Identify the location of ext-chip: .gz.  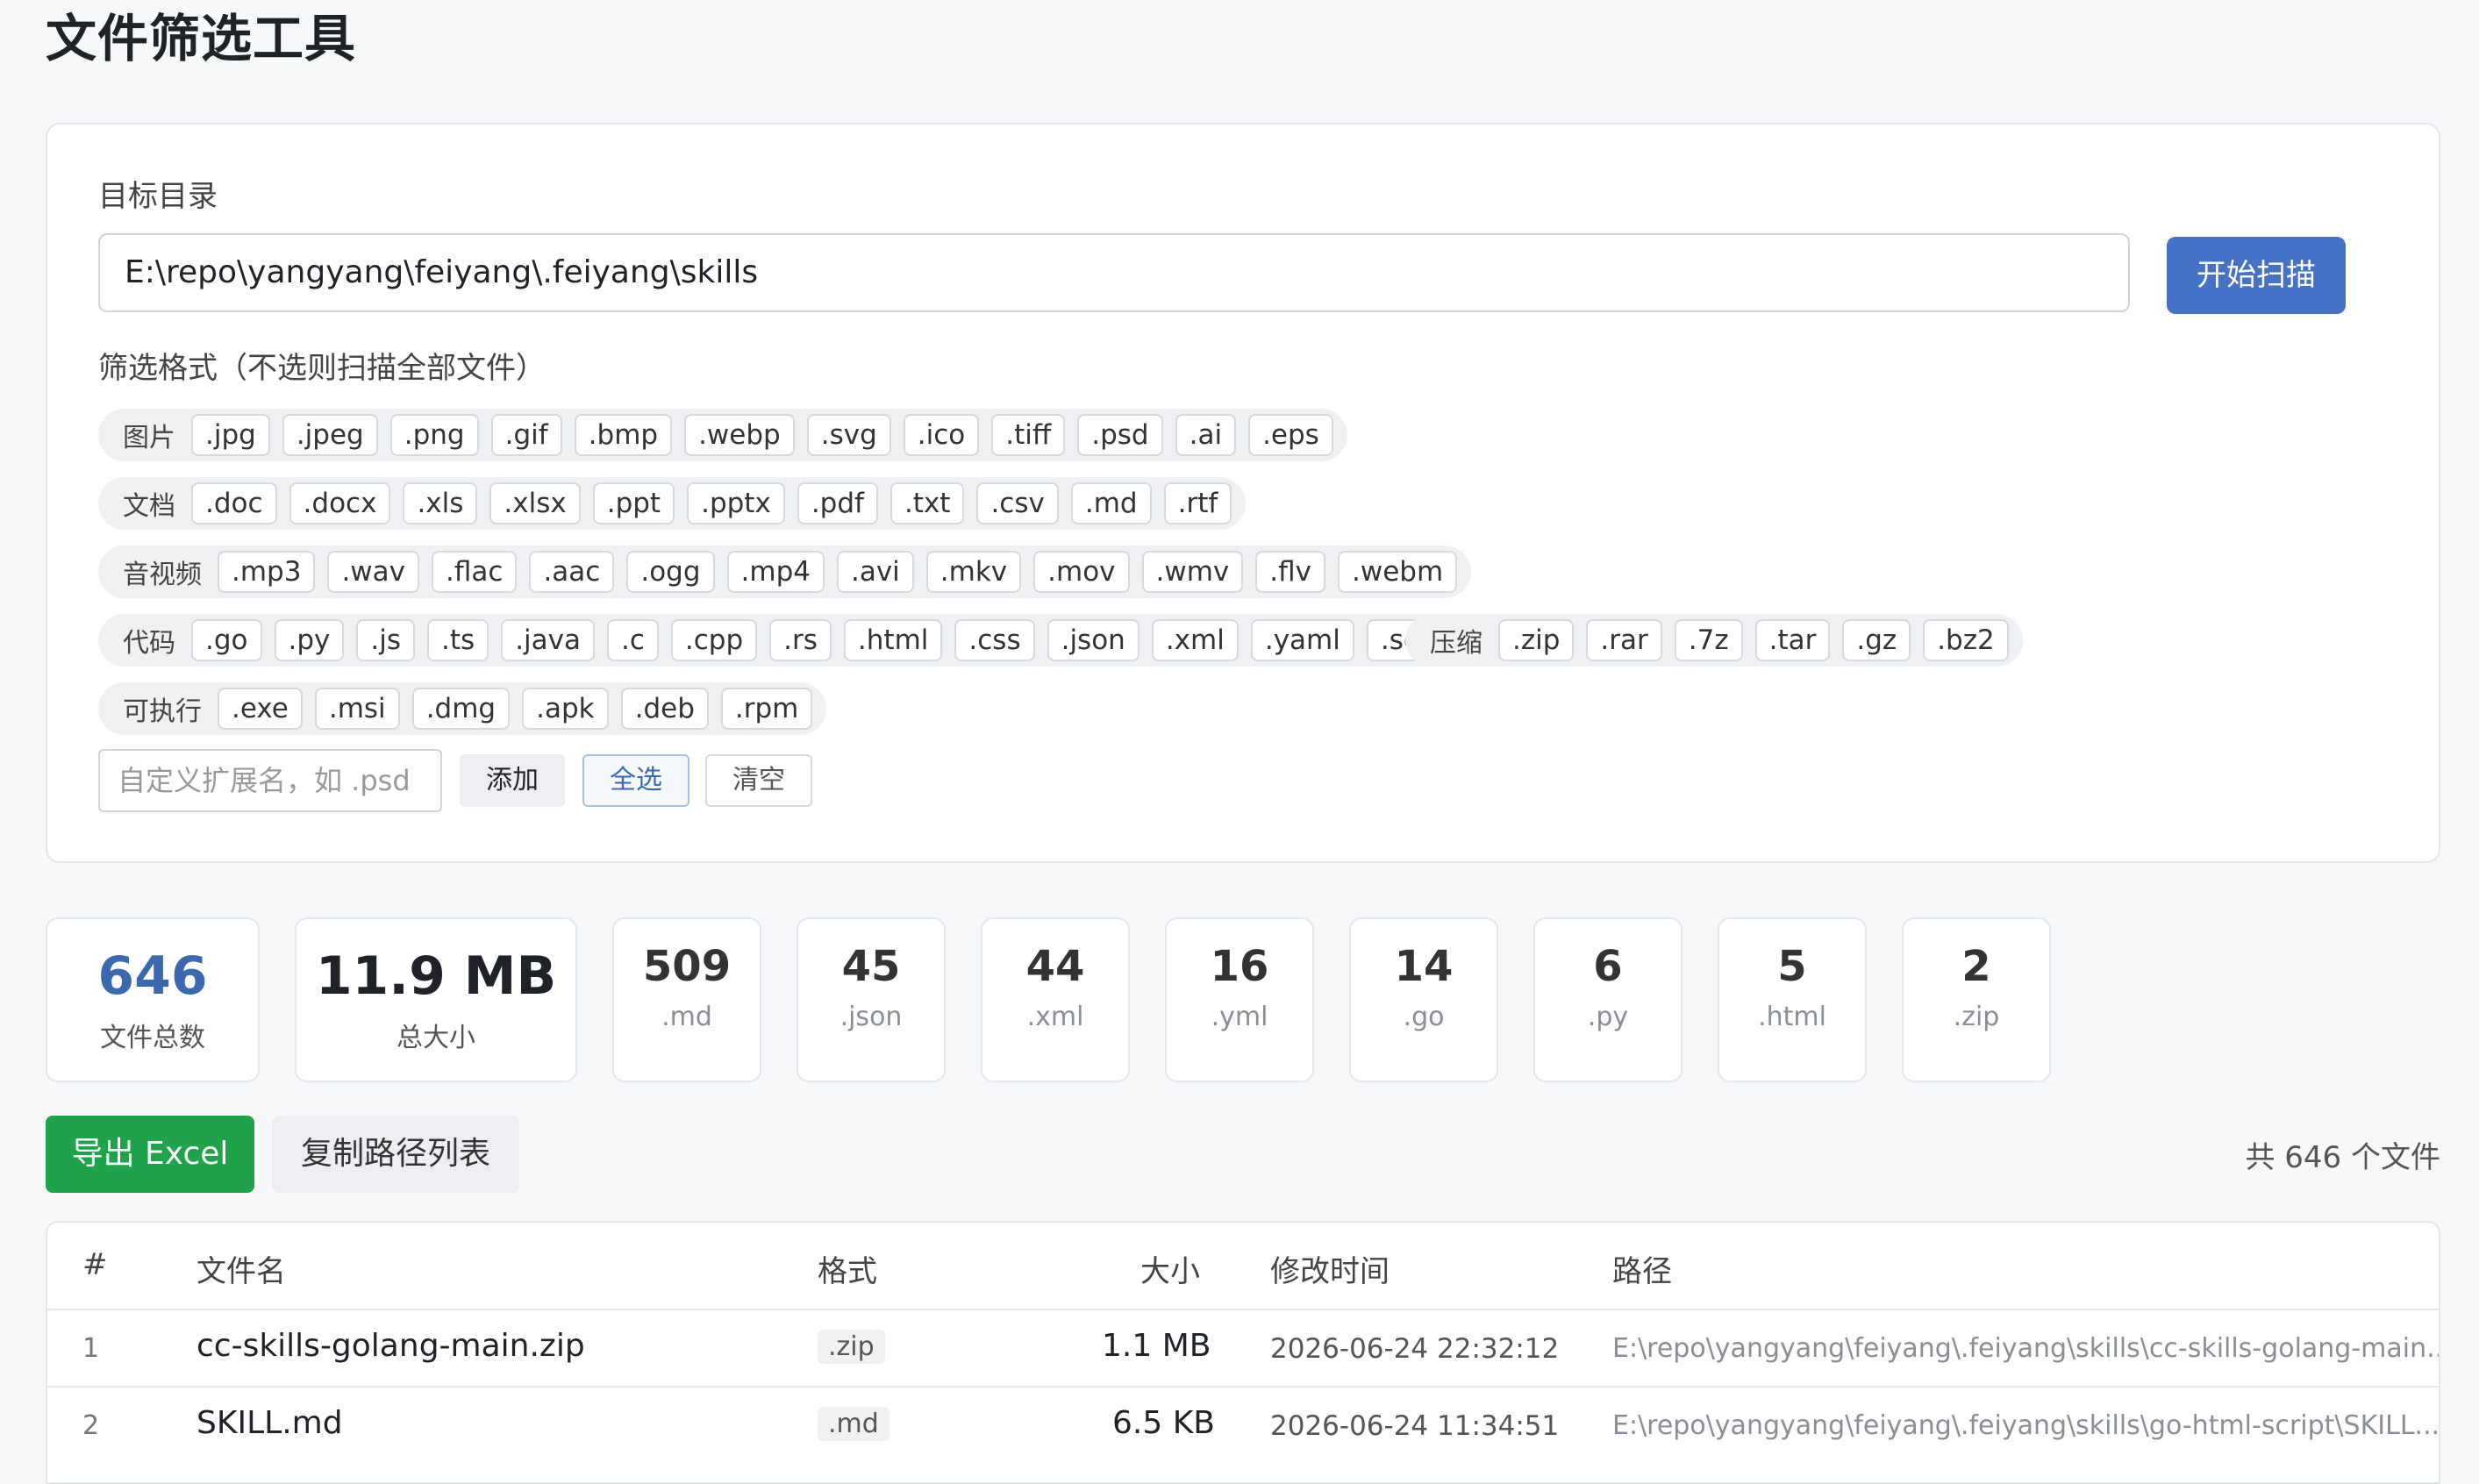
(1876, 640).